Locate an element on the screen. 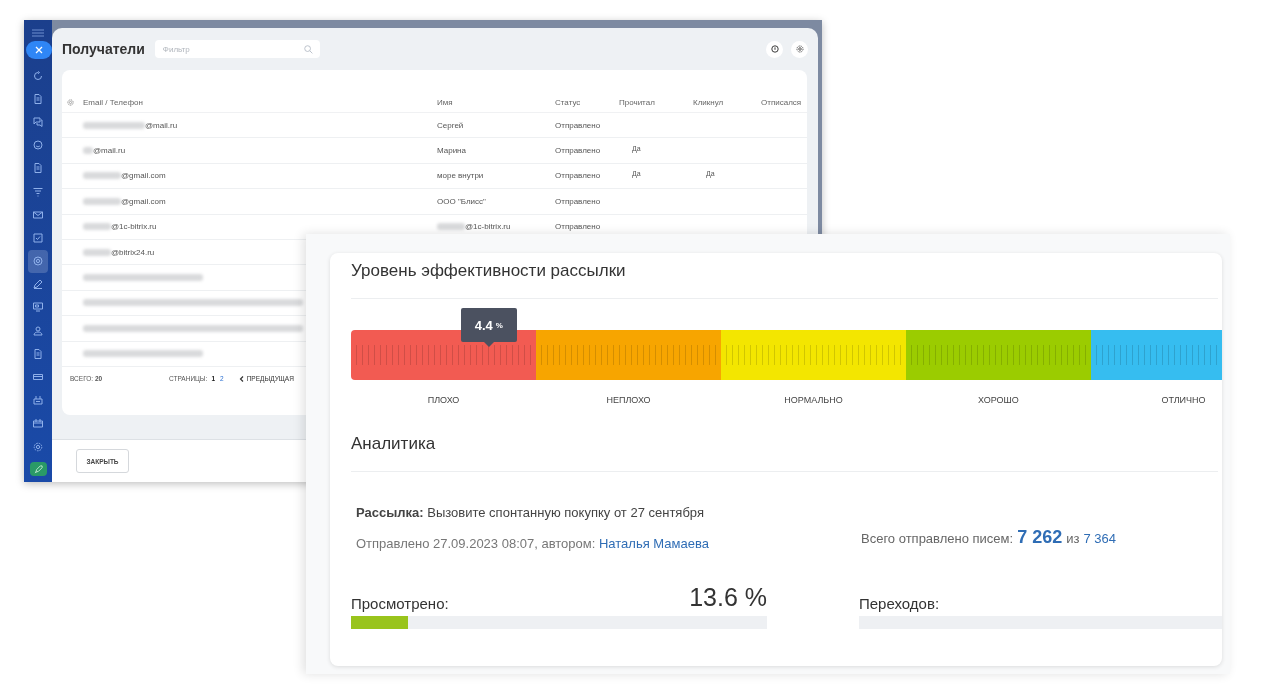  card-icon is located at coordinates (38, 377).